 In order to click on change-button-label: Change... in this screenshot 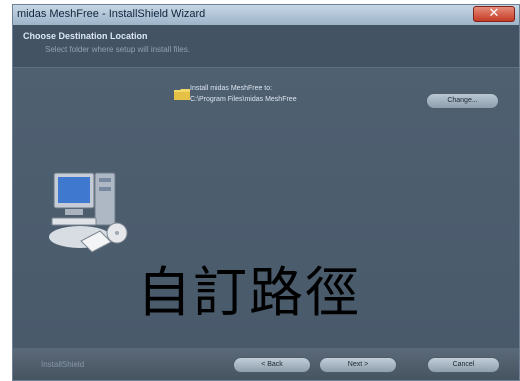, I will do `click(462, 100)`.